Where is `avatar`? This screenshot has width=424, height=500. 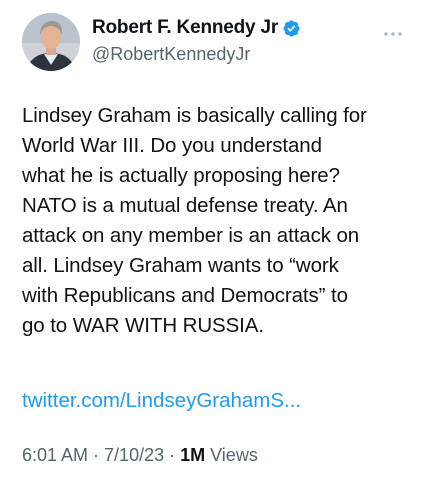 avatar is located at coordinates (51, 42).